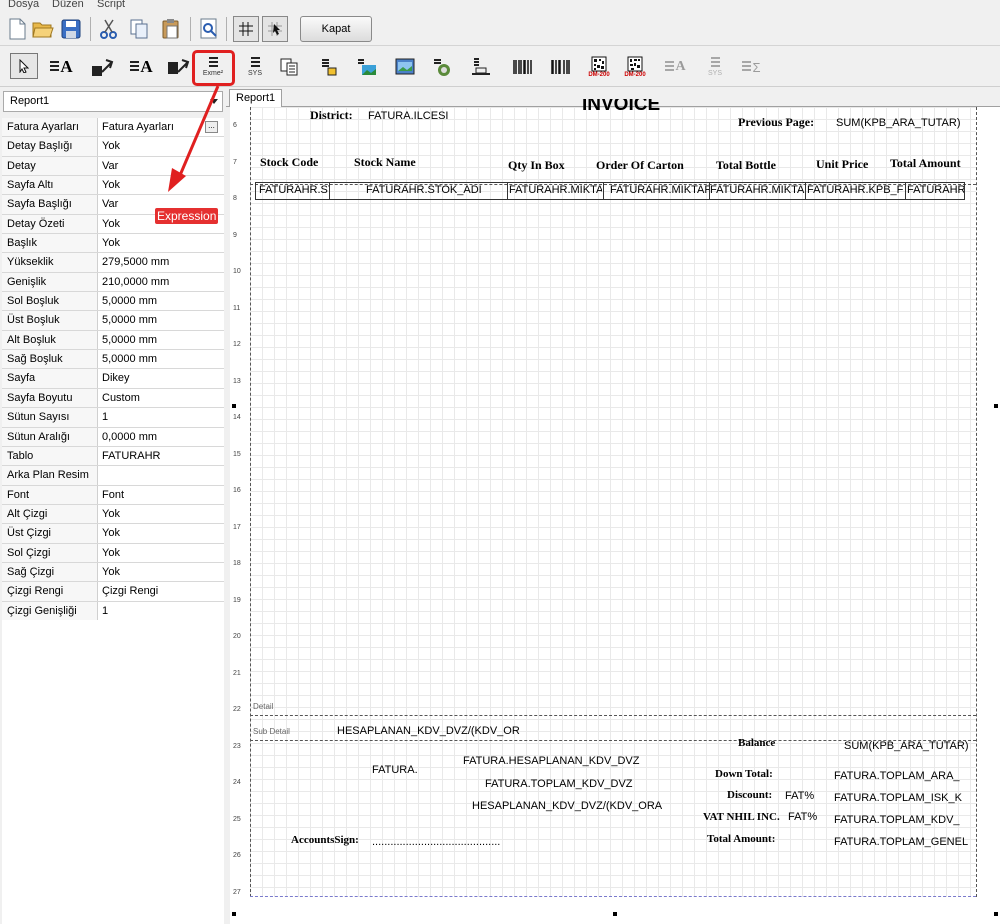  Describe the element at coordinates (757, 191) in the screenshot. I see `cell-total-bottle: FATURAHR.MIKTAR` at that location.